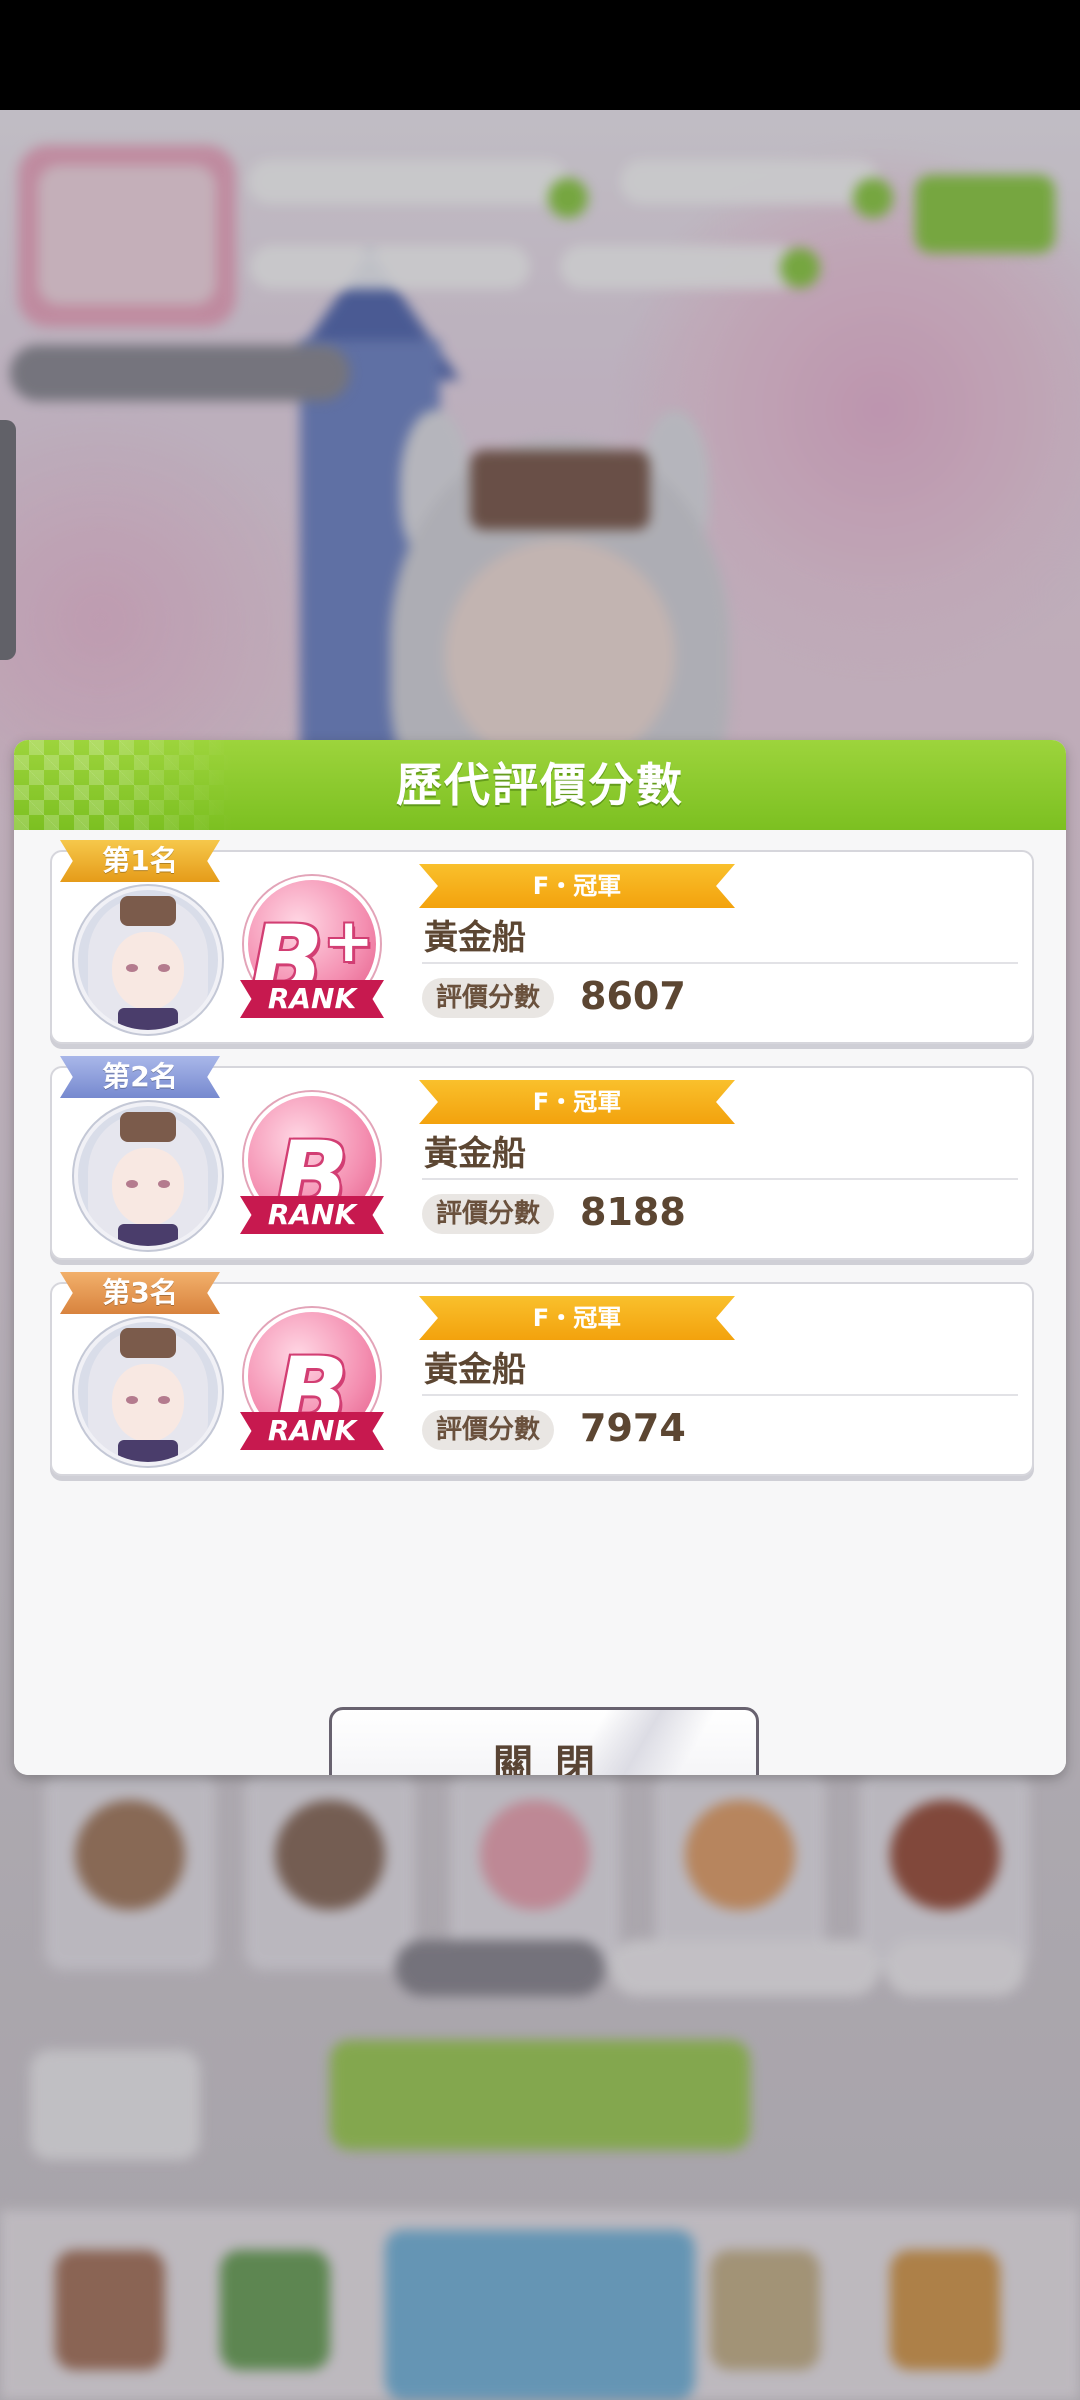 This screenshot has width=1080, height=2400. Describe the element at coordinates (633, 1212) in the screenshot. I see `score-value: 8188` at that location.